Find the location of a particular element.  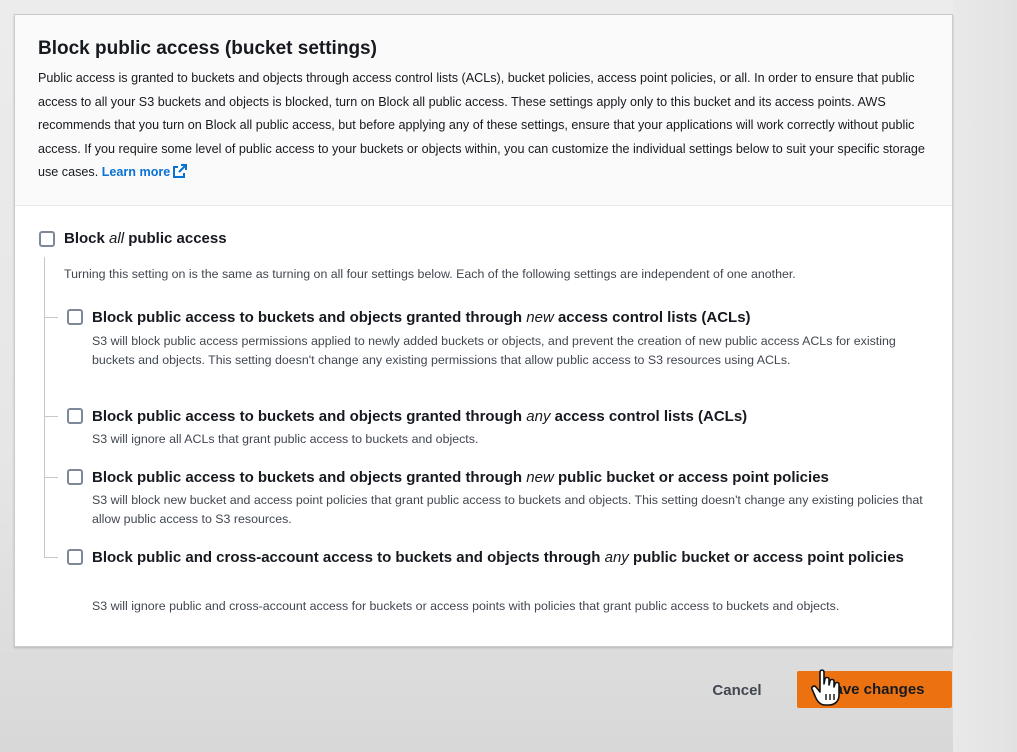

cancel-button: Cancel is located at coordinates (737, 690).